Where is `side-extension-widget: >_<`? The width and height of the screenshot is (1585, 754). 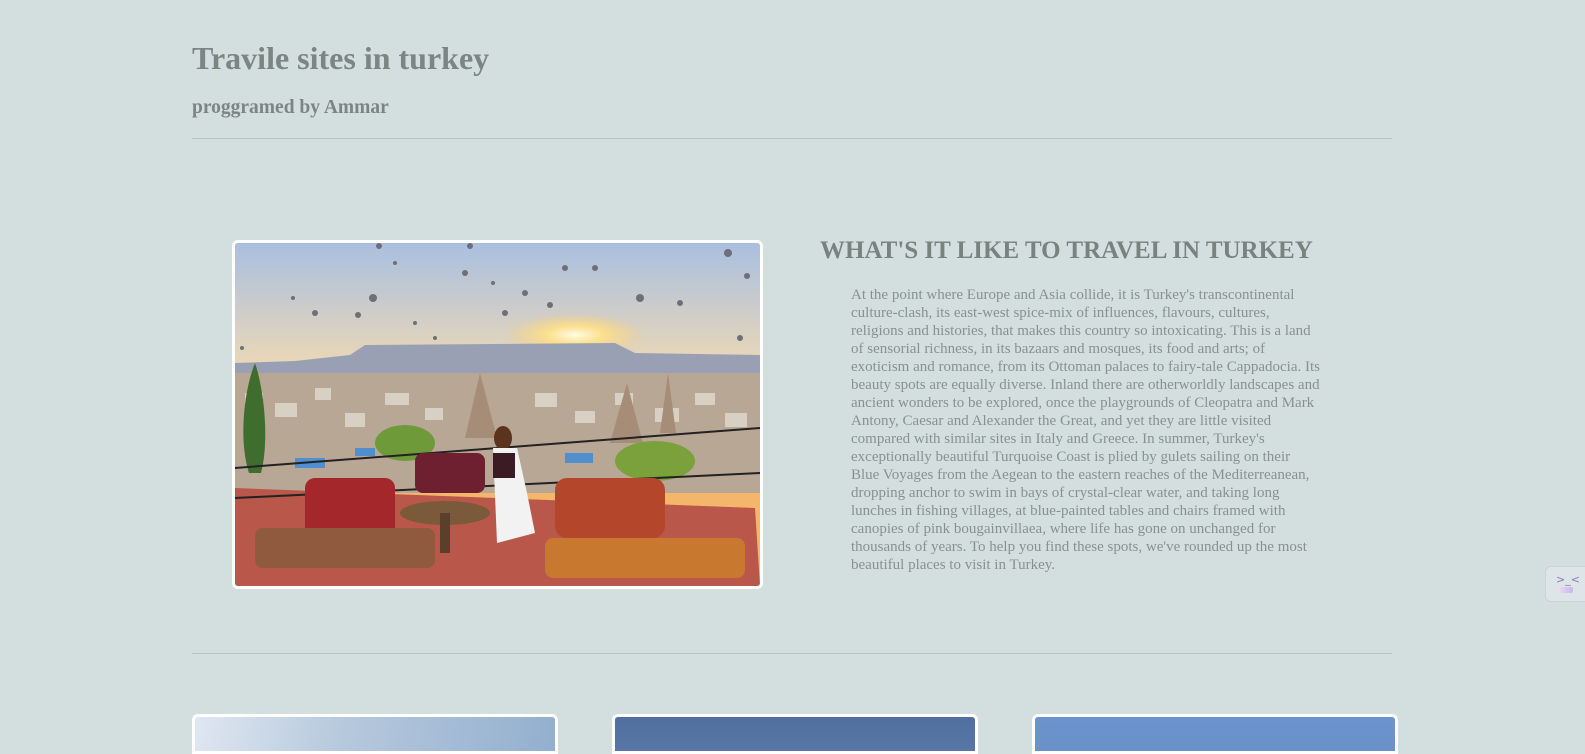
side-extension-widget: >_< is located at coordinates (1565, 584).